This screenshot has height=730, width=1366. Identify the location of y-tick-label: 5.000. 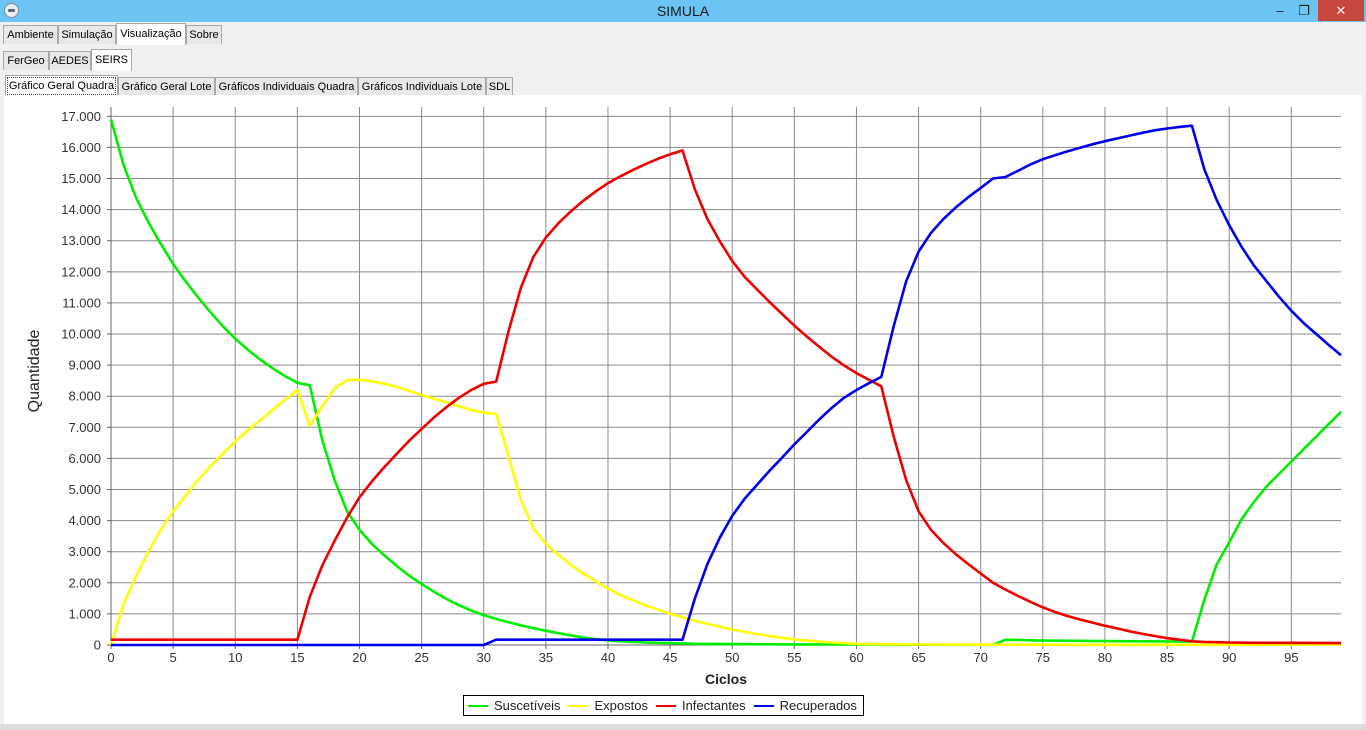
(84, 489).